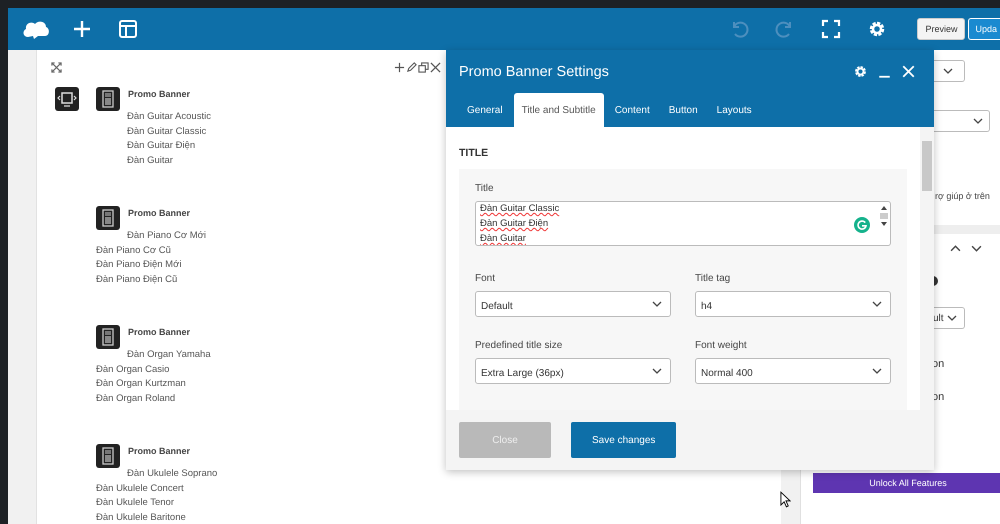 The image size is (1000, 524). Describe the element at coordinates (135, 503) in the screenshot. I see `banner-line: Đàn Ukulele Tenor` at that location.